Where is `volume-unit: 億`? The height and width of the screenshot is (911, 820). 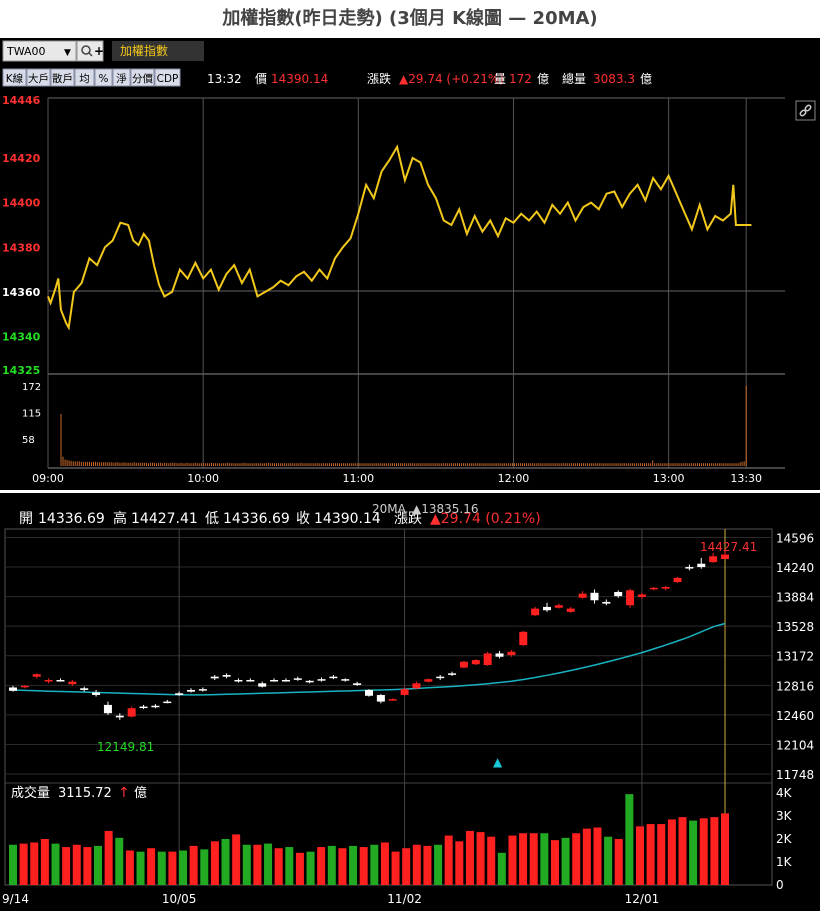 volume-unit: 億 is located at coordinates (140, 793).